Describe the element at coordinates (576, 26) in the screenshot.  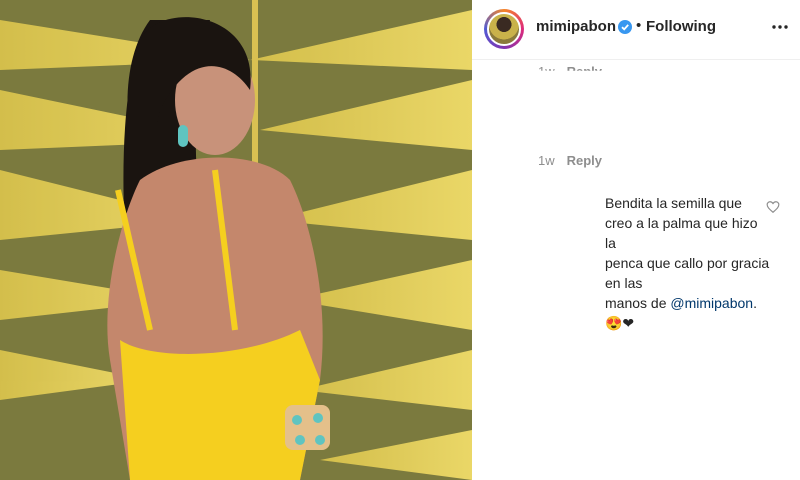
I see `username-link: mimipabon` at that location.